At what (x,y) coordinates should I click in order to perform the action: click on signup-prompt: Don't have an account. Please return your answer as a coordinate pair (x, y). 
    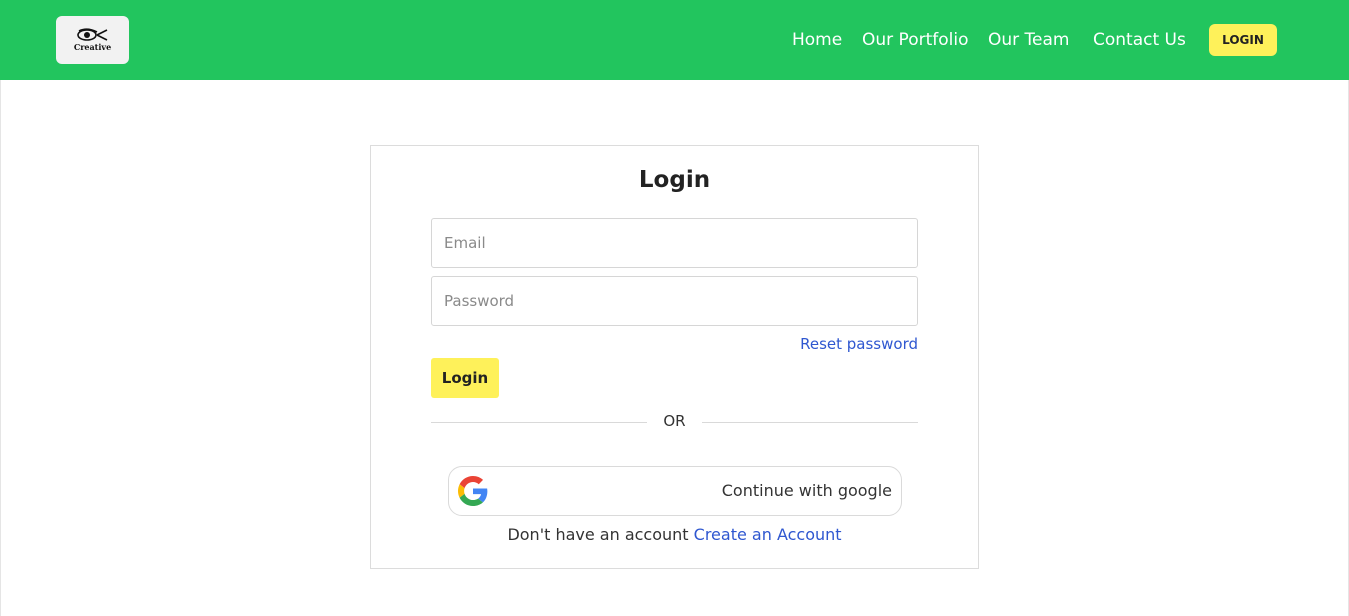
    Looking at the image, I should click on (598, 534).